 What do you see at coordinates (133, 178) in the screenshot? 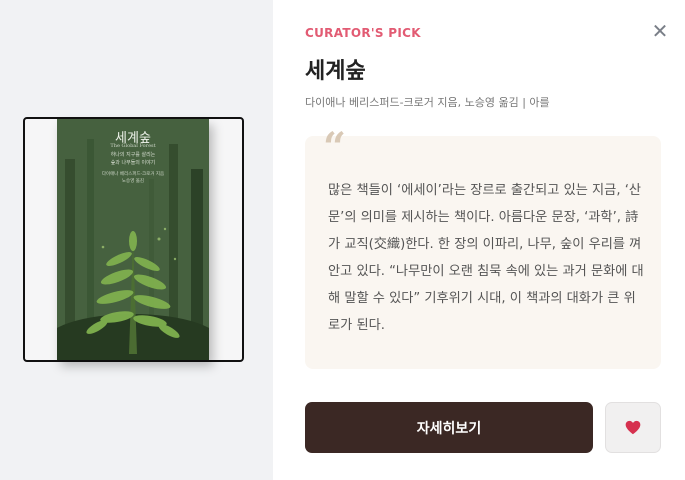
I see `book-cover-author: 다이애나 베리스퍼드-크로거 지음 노승영 옮김` at bounding box center [133, 178].